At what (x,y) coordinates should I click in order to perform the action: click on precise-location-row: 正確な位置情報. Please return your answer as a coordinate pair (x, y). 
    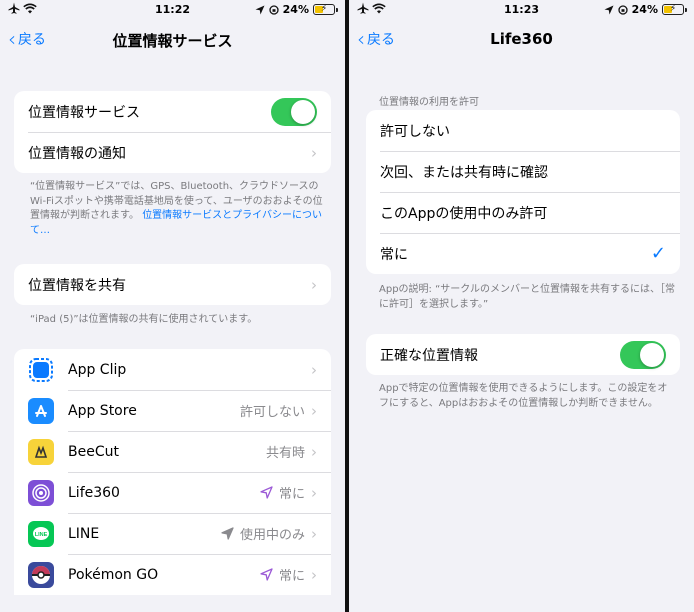
    Looking at the image, I should click on (523, 354).